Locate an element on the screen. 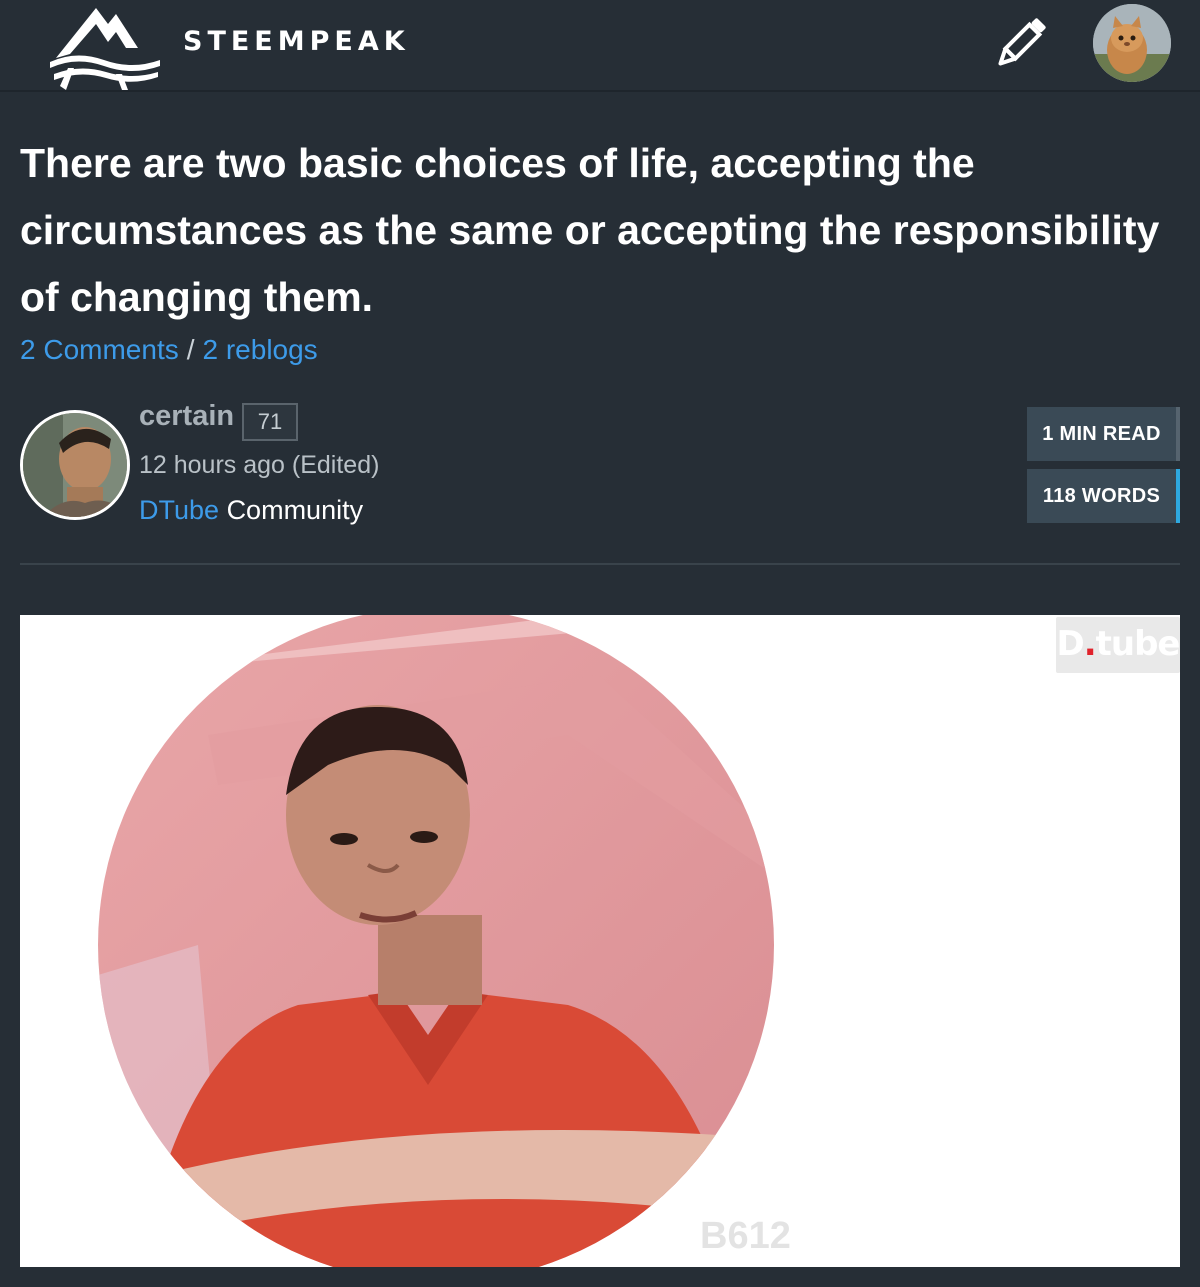 The width and height of the screenshot is (1200, 1287). top-navbar: STEEMPEAK is located at coordinates (600, 46).